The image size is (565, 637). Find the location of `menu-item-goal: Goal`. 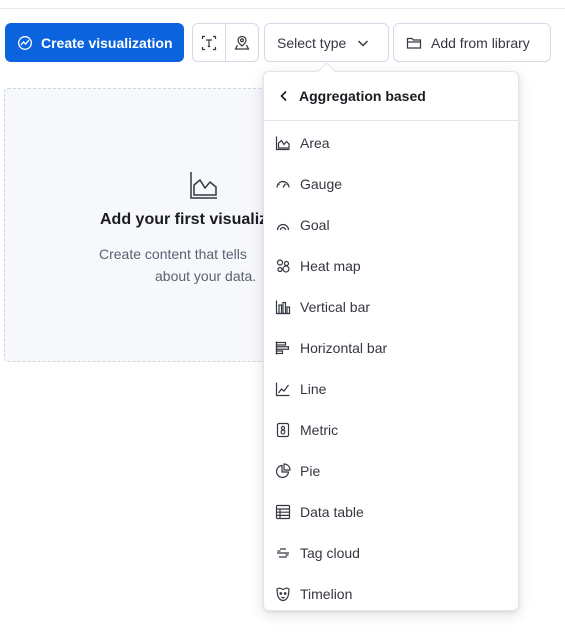

menu-item-goal: Goal is located at coordinates (391, 224).